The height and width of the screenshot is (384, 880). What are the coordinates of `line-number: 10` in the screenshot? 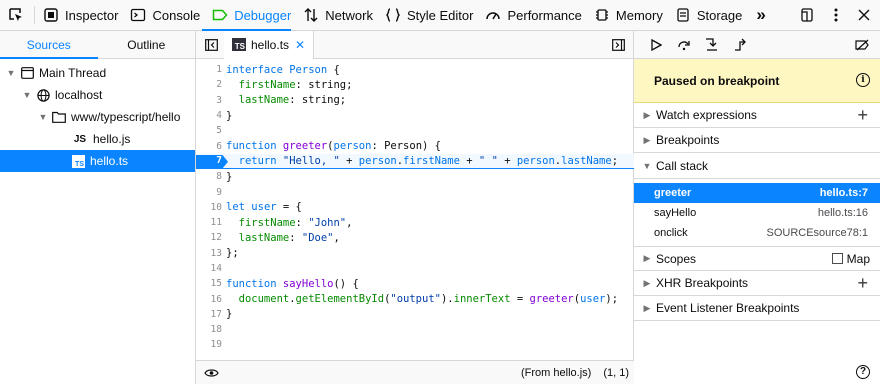 It's located at (211, 207).